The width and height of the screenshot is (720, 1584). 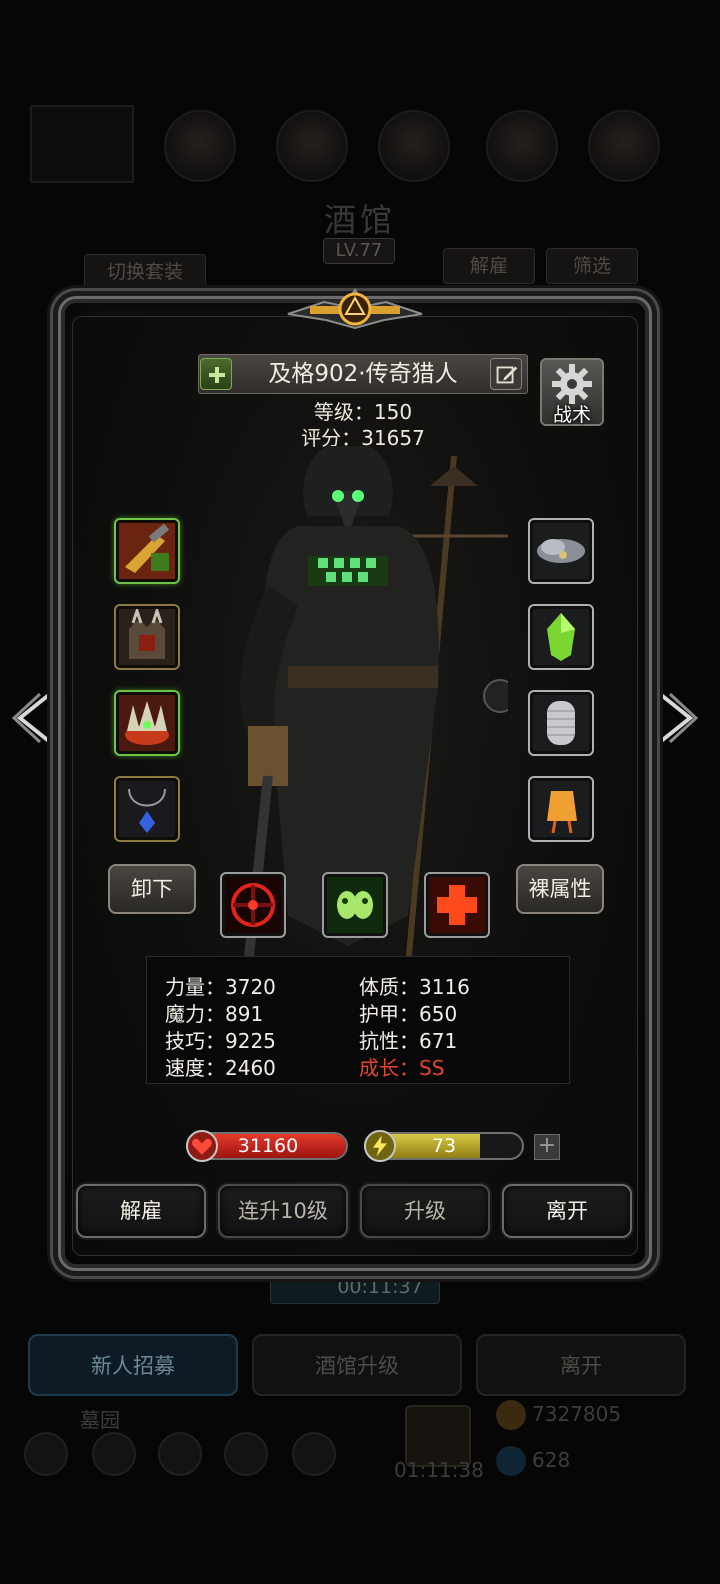 What do you see at coordinates (216, 374) in the screenshot?
I see `add-hero-button` at bounding box center [216, 374].